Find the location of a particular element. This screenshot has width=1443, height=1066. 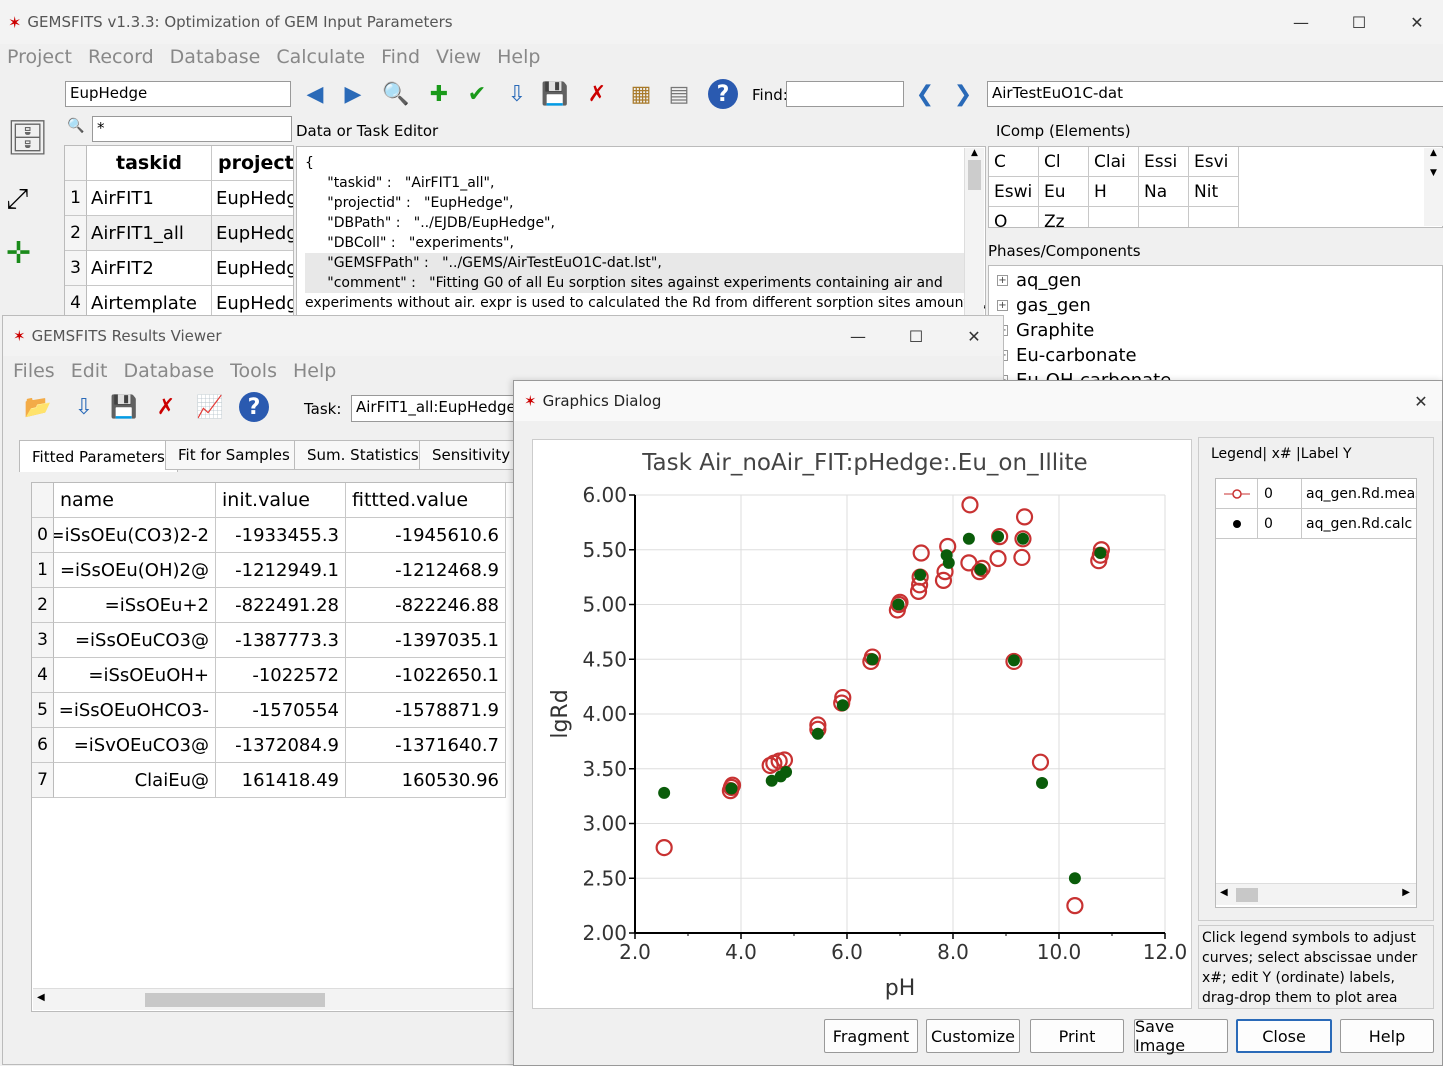

icomp-cell: C is located at coordinates (1014, 162).